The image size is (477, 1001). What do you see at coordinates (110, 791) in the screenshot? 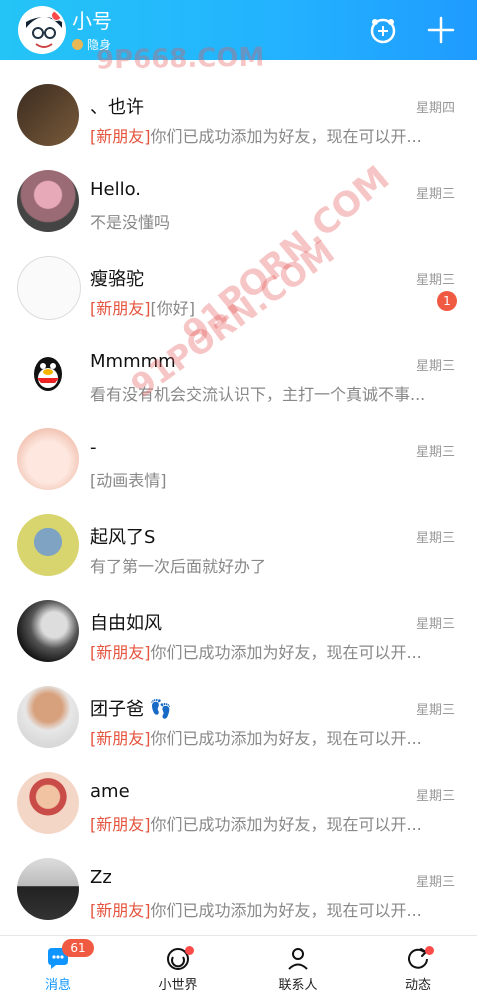
I see `contact-name: ame` at bounding box center [110, 791].